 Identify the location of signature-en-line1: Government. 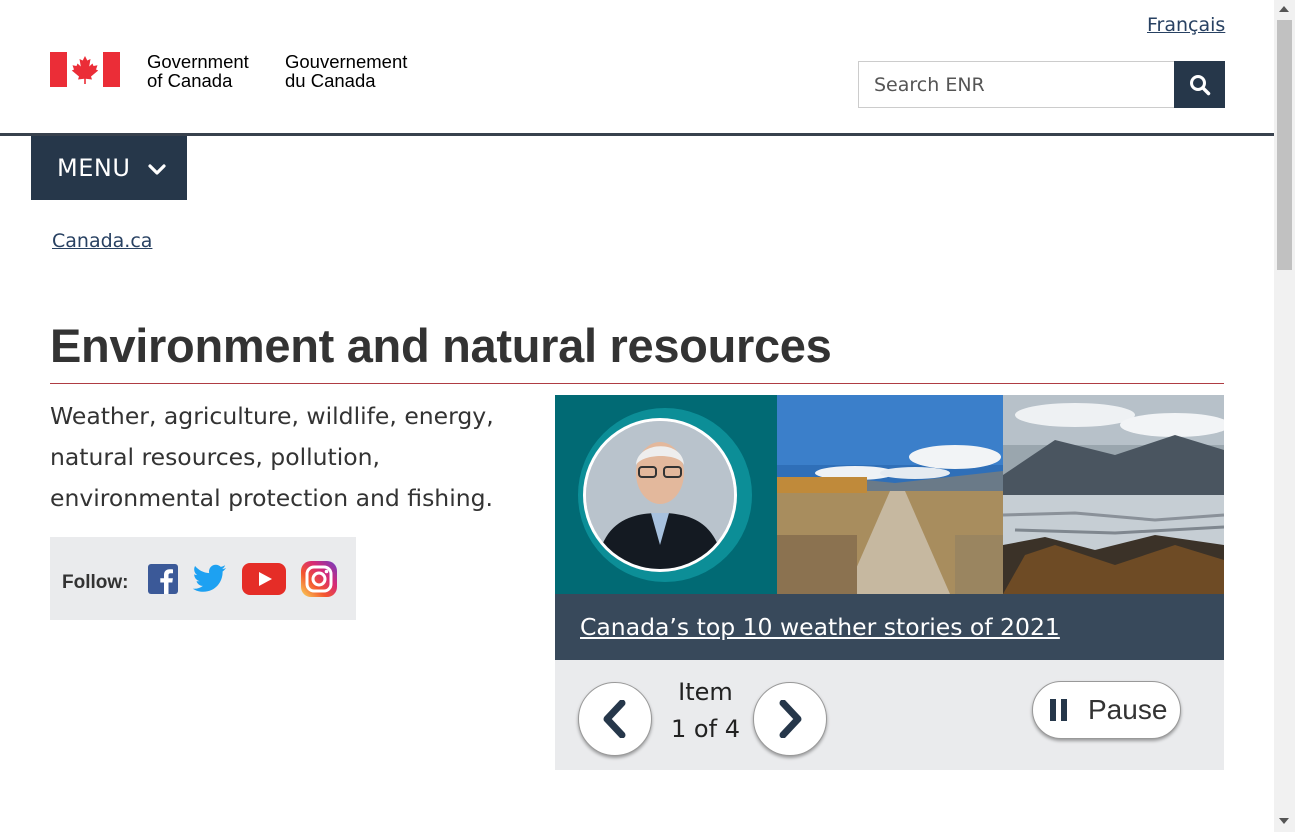
(198, 61).